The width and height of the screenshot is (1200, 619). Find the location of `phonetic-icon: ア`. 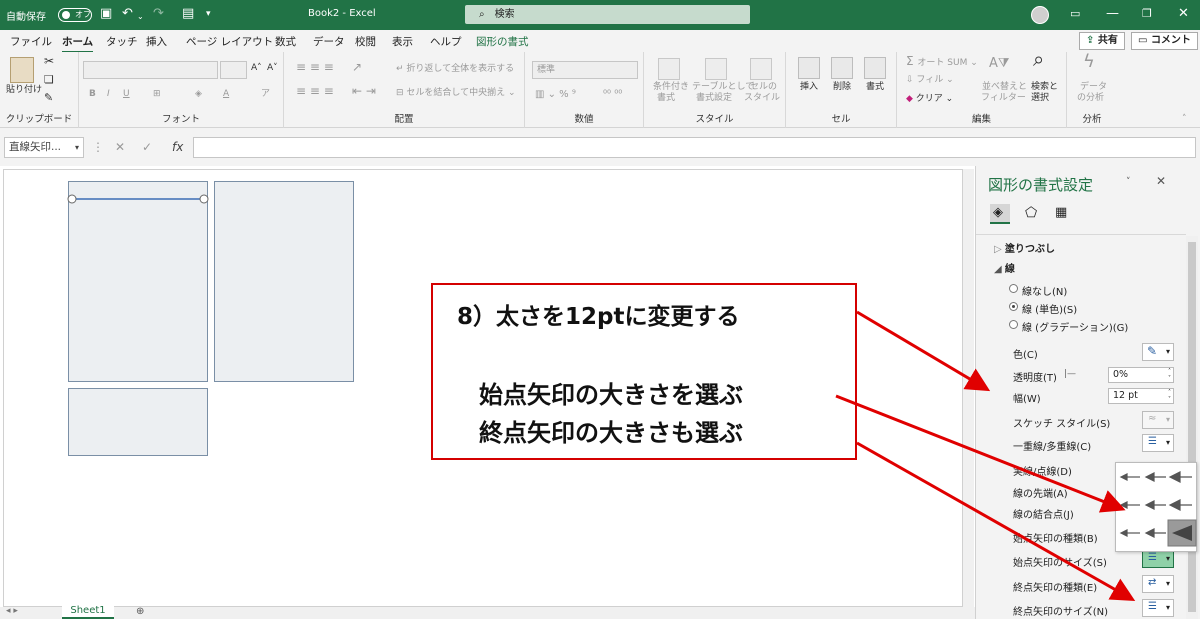

phonetic-icon: ア is located at coordinates (265, 94).